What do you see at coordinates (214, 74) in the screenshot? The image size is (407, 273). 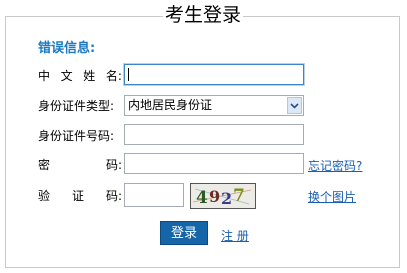 I see `name-input` at bounding box center [214, 74].